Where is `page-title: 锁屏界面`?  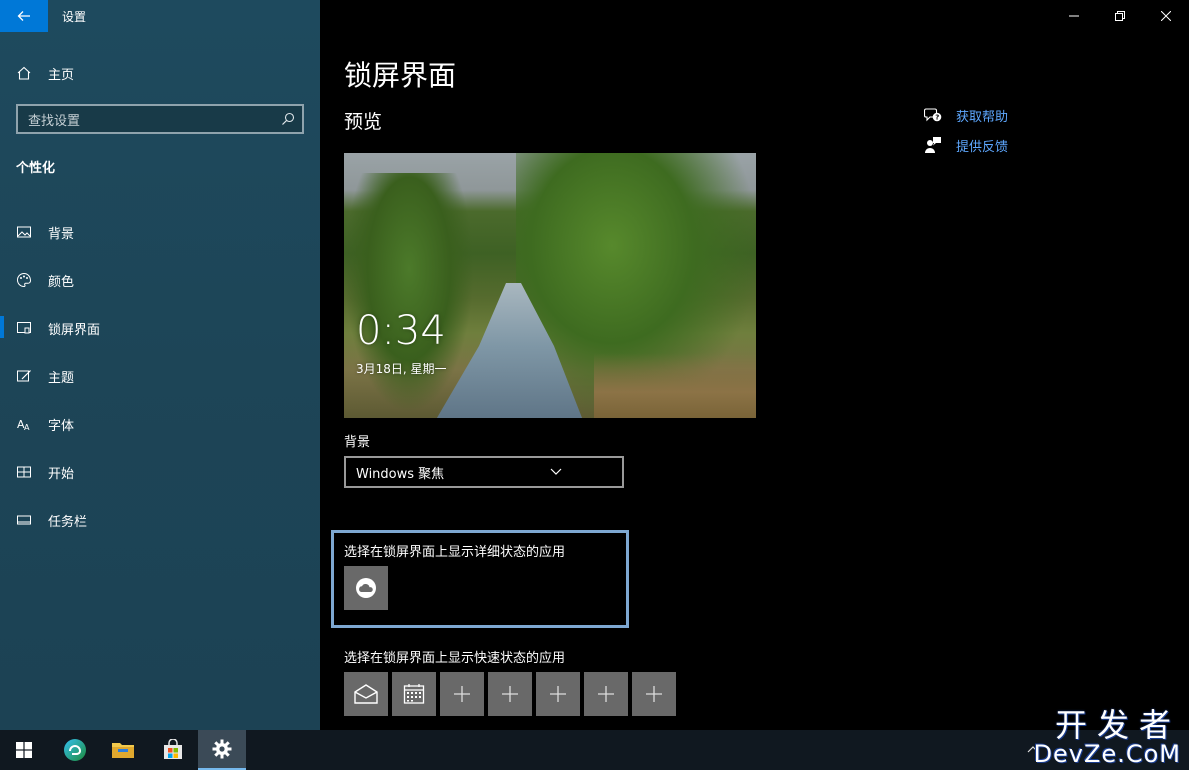
page-title: 锁屏界面 is located at coordinates (400, 75).